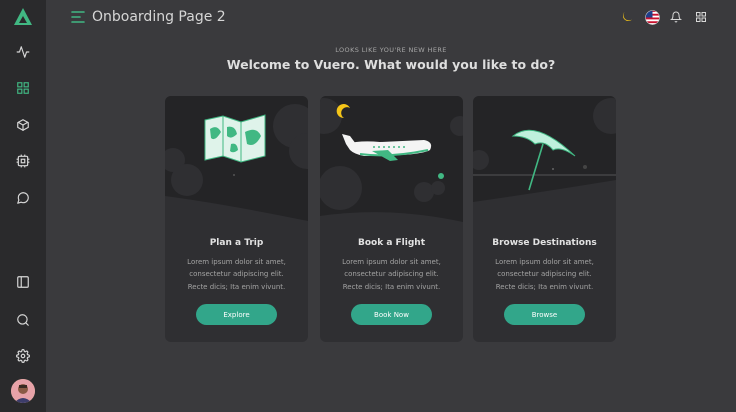 The image size is (736, 412). What do you see at coordinates (701, 17) in the screenshot?
I see `apps-grid-icon` at bounding box center [701, 17].